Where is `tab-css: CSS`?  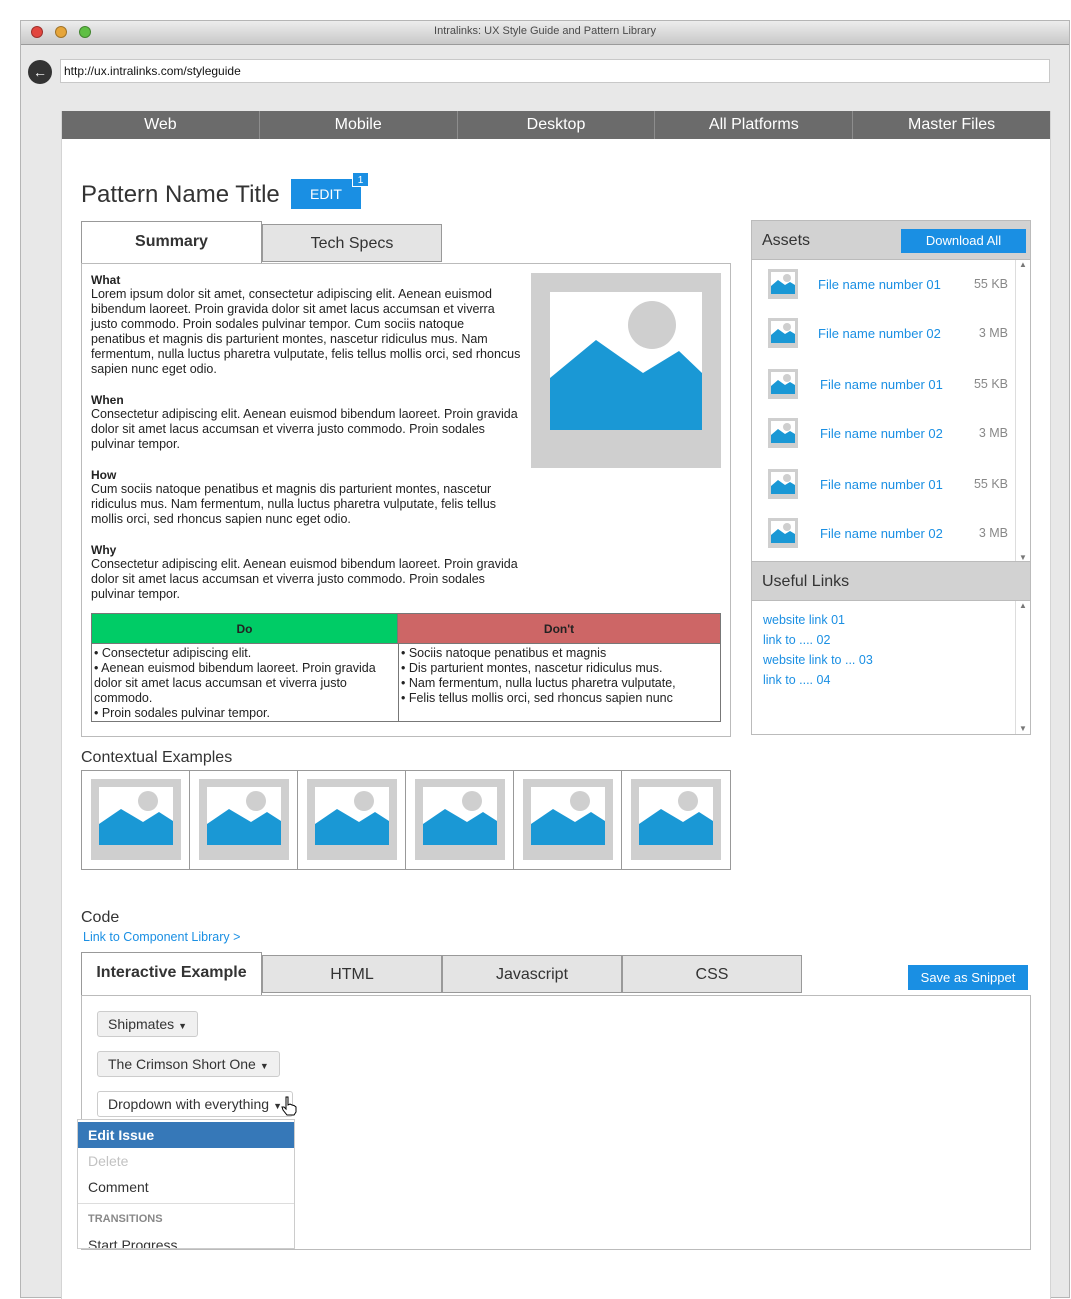
tab-css: CSS is located at coordinates (712, 974).